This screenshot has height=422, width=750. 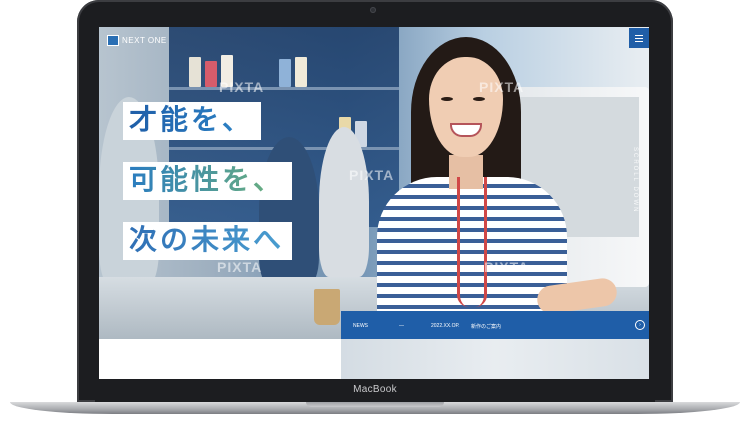 I want to click on arrow-right-circle-icon: ›, so click(x=640, y=325).